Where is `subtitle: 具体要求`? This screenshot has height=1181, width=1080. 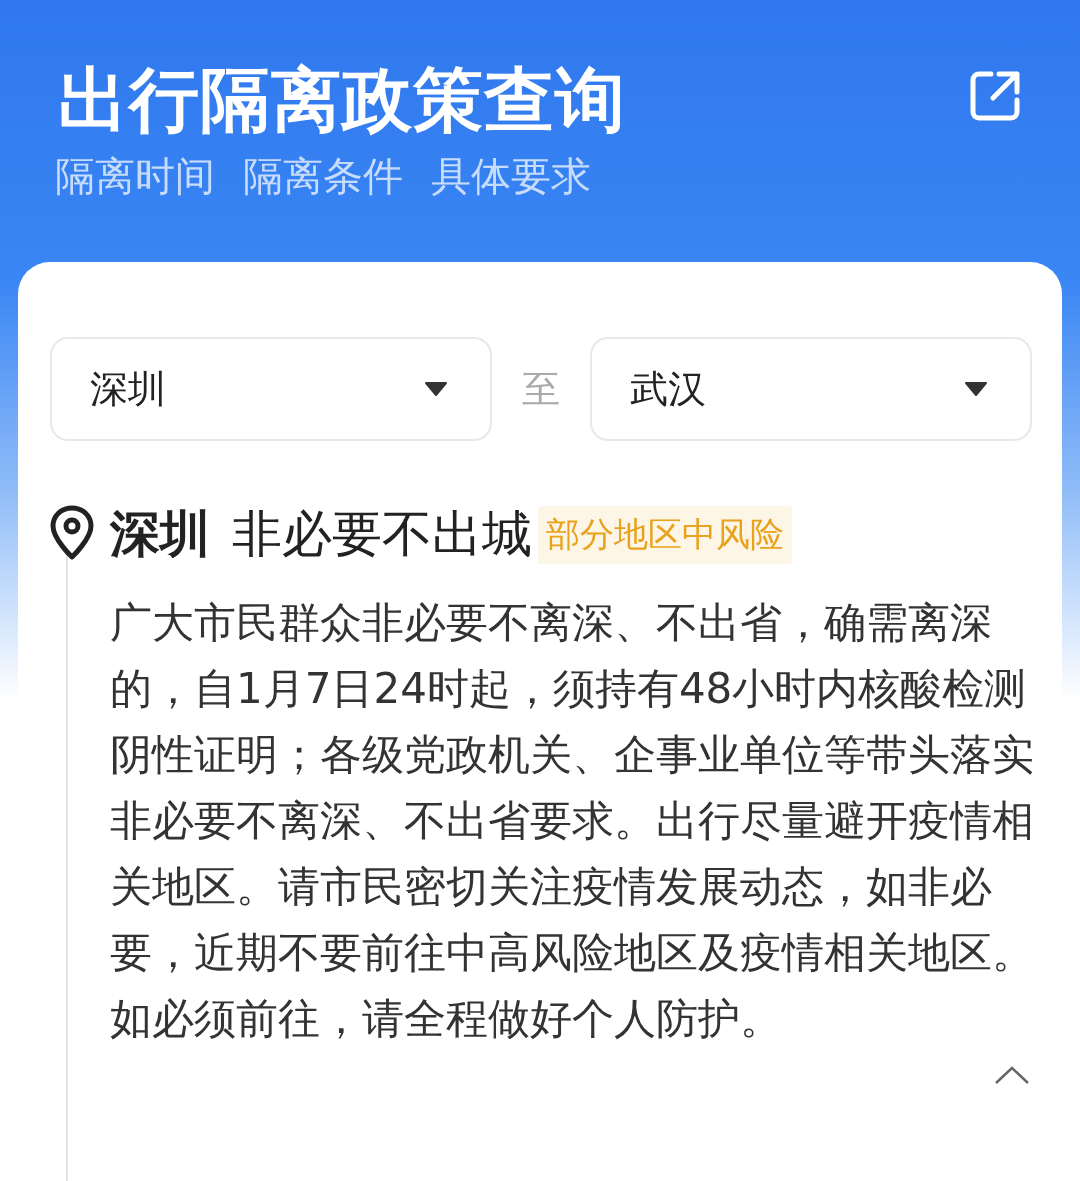
subtitle: 具体要求 is located at coordinates (511, 176).